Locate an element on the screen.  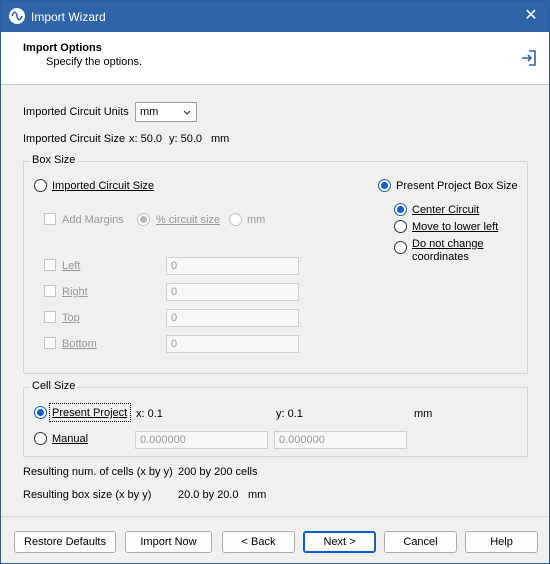
percent-label: % circuit size is located at coordinates (188, 220).